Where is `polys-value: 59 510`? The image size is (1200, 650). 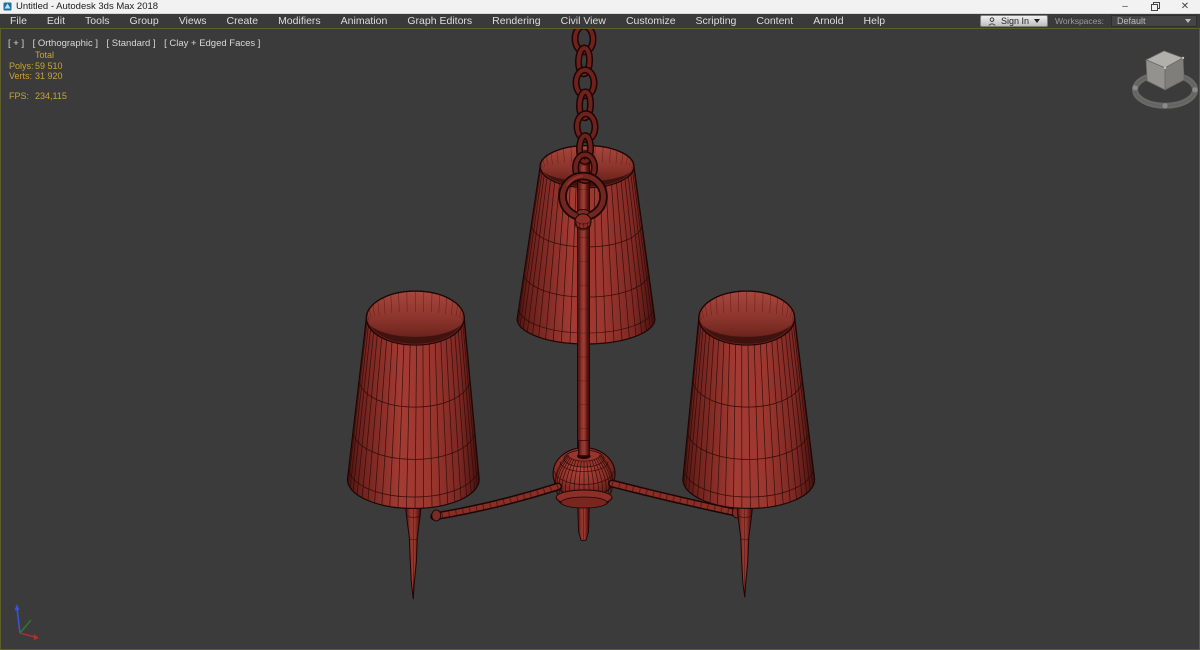 polys-value: 59 510 is located at coordinates (49, 65).